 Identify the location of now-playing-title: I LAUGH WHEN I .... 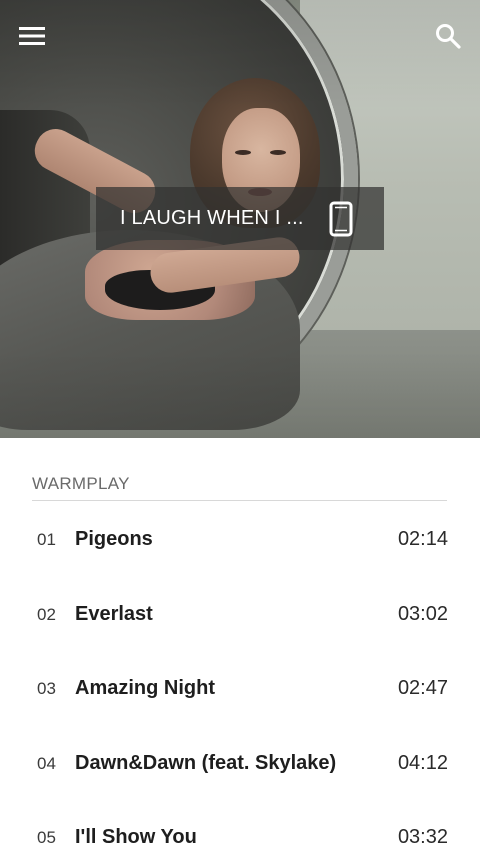
(212, 218).